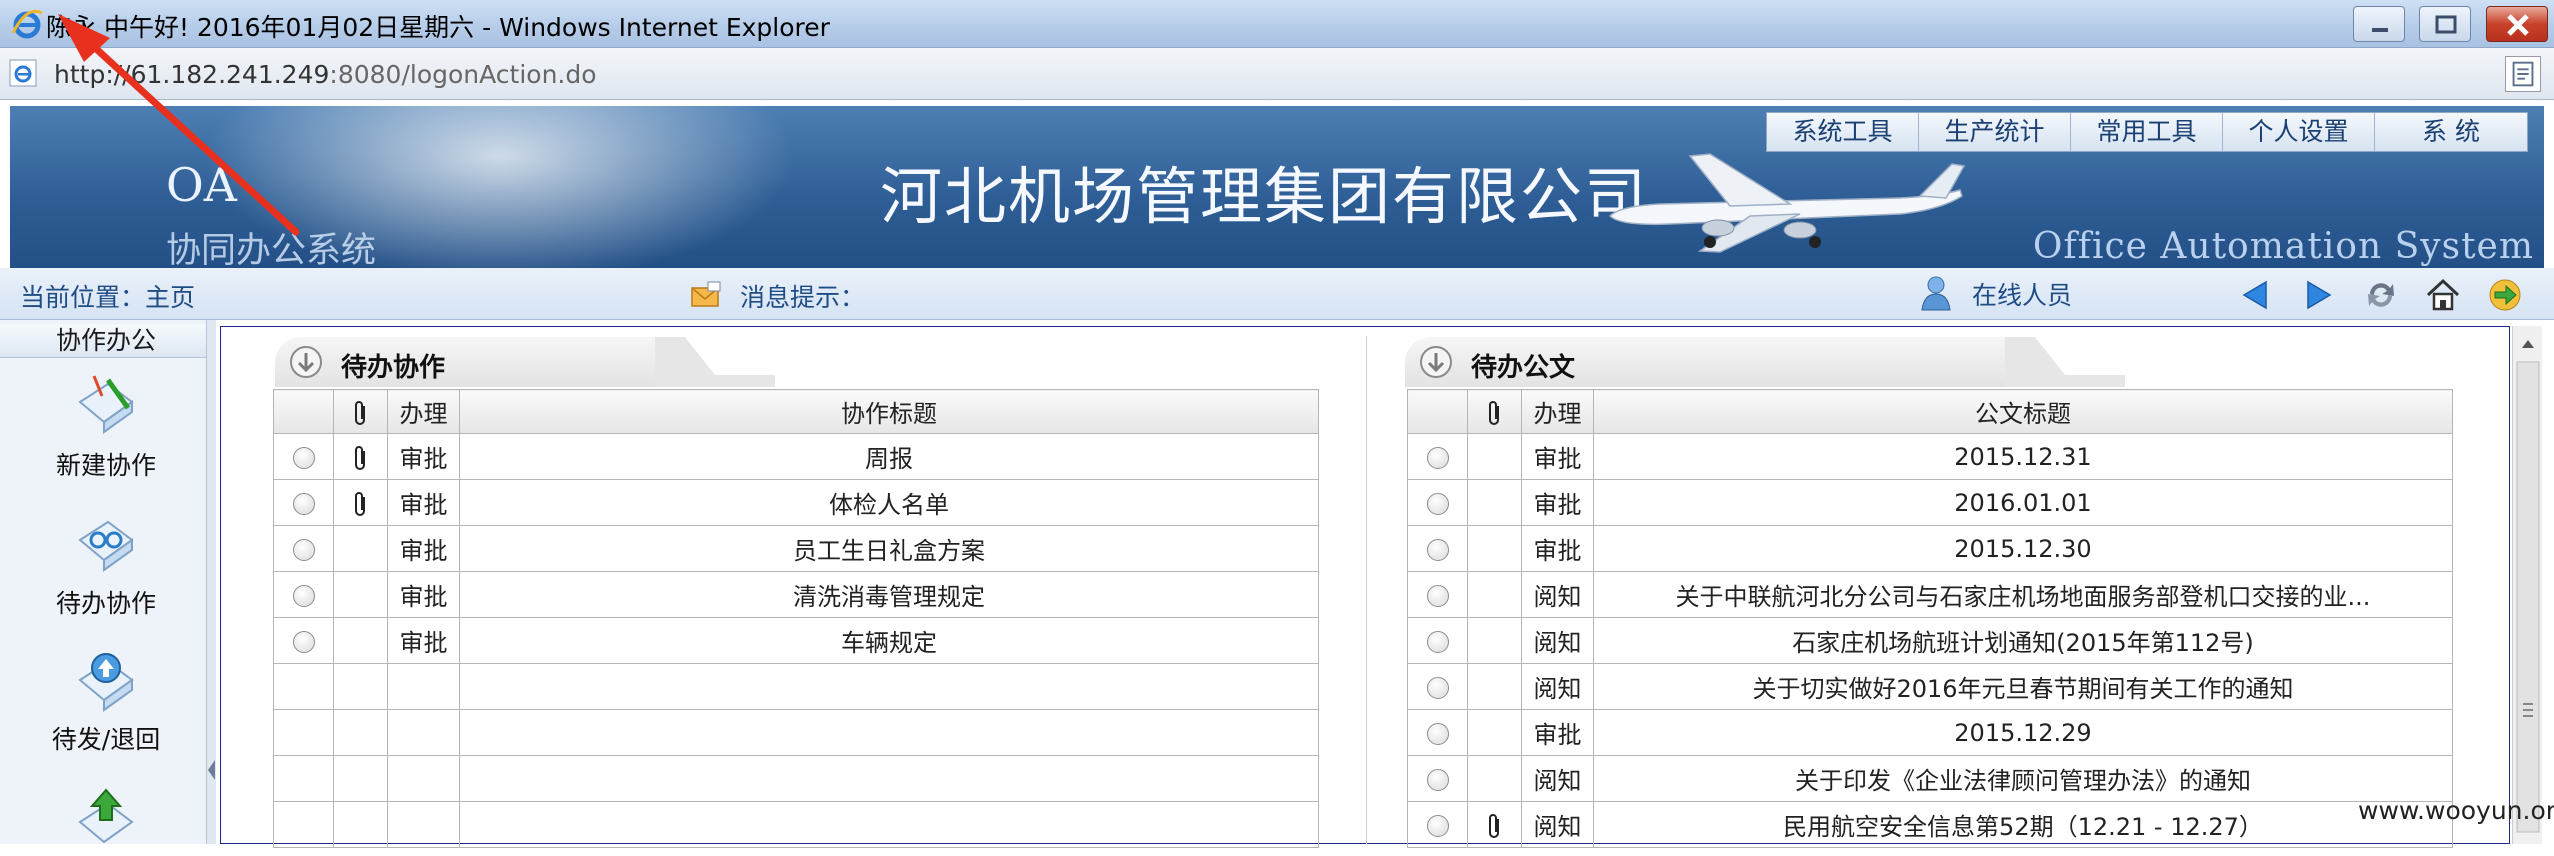  What do you see at coordinates (2443, 295) in the screenshot?
I see `home-icon` at bounding box center [2443, 295].